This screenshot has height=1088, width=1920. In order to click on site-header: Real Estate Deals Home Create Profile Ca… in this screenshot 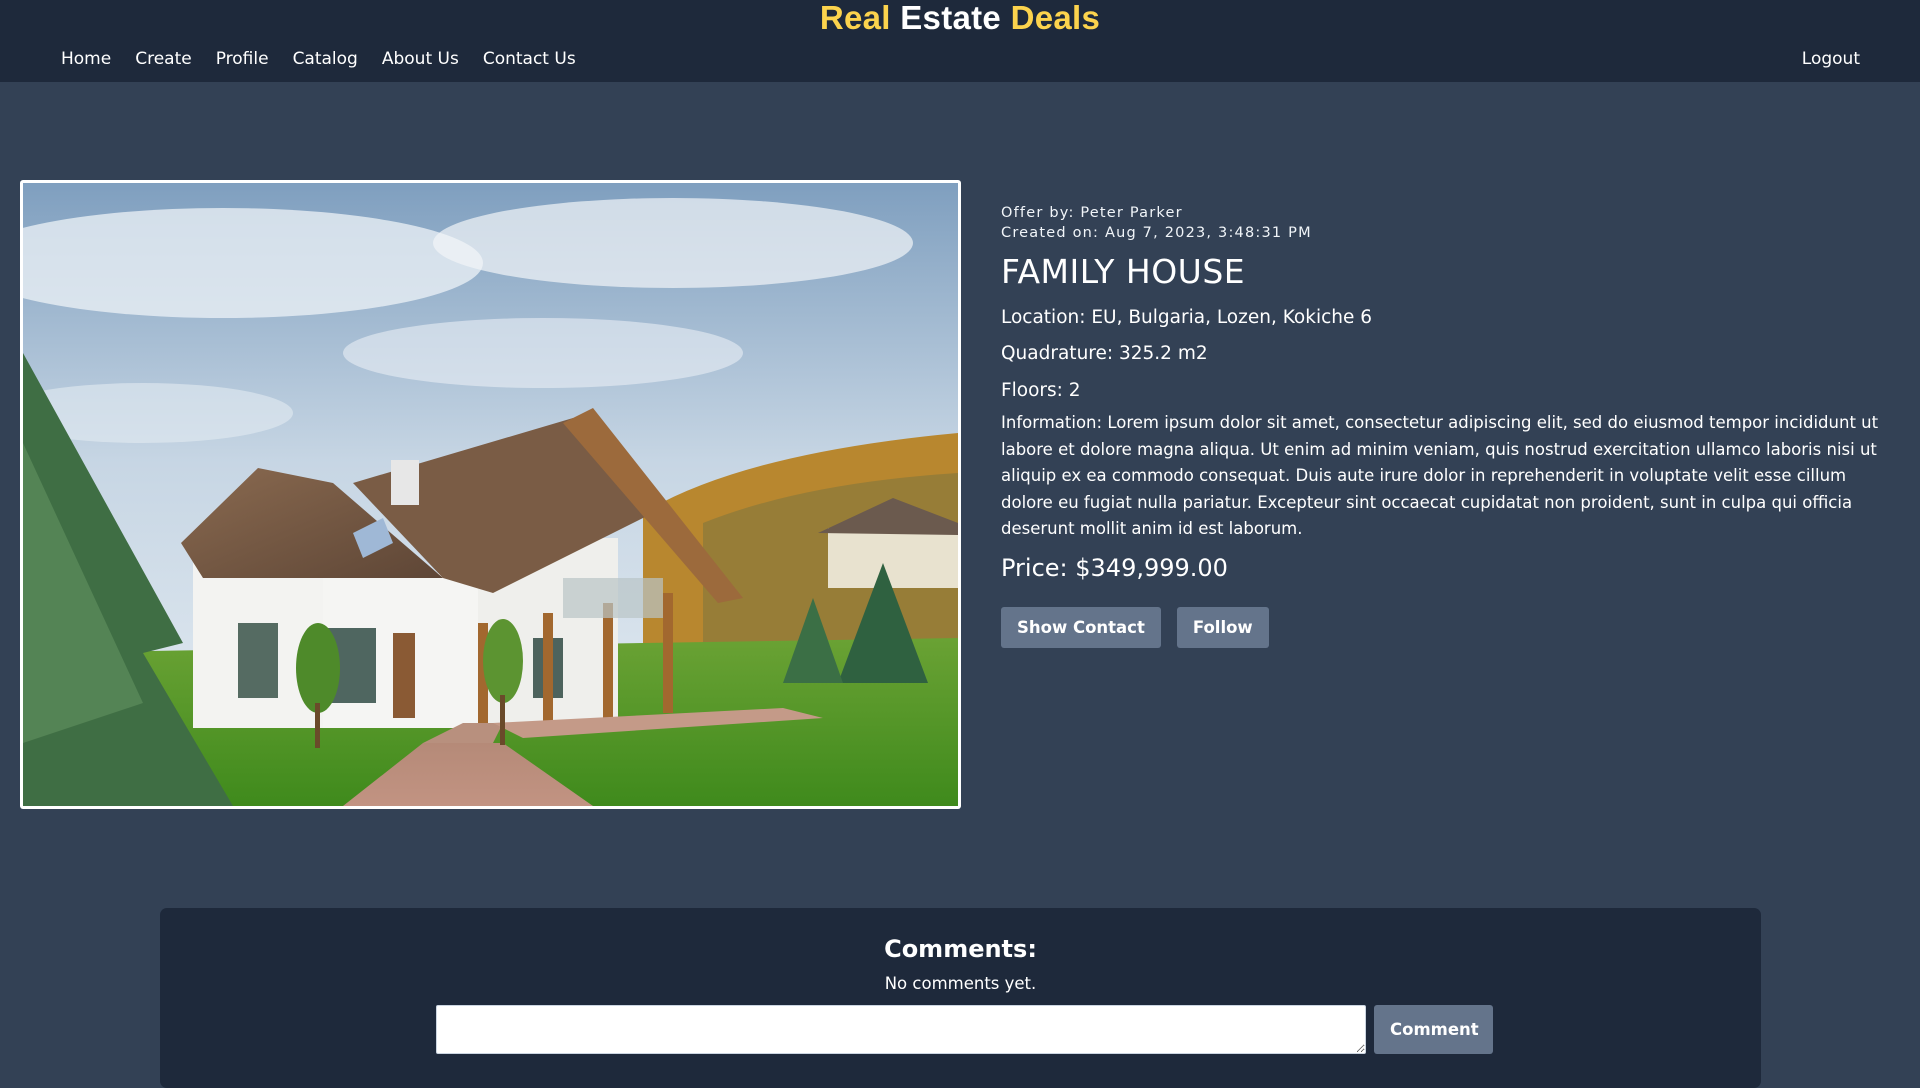, I will do `click(960, 41)`.